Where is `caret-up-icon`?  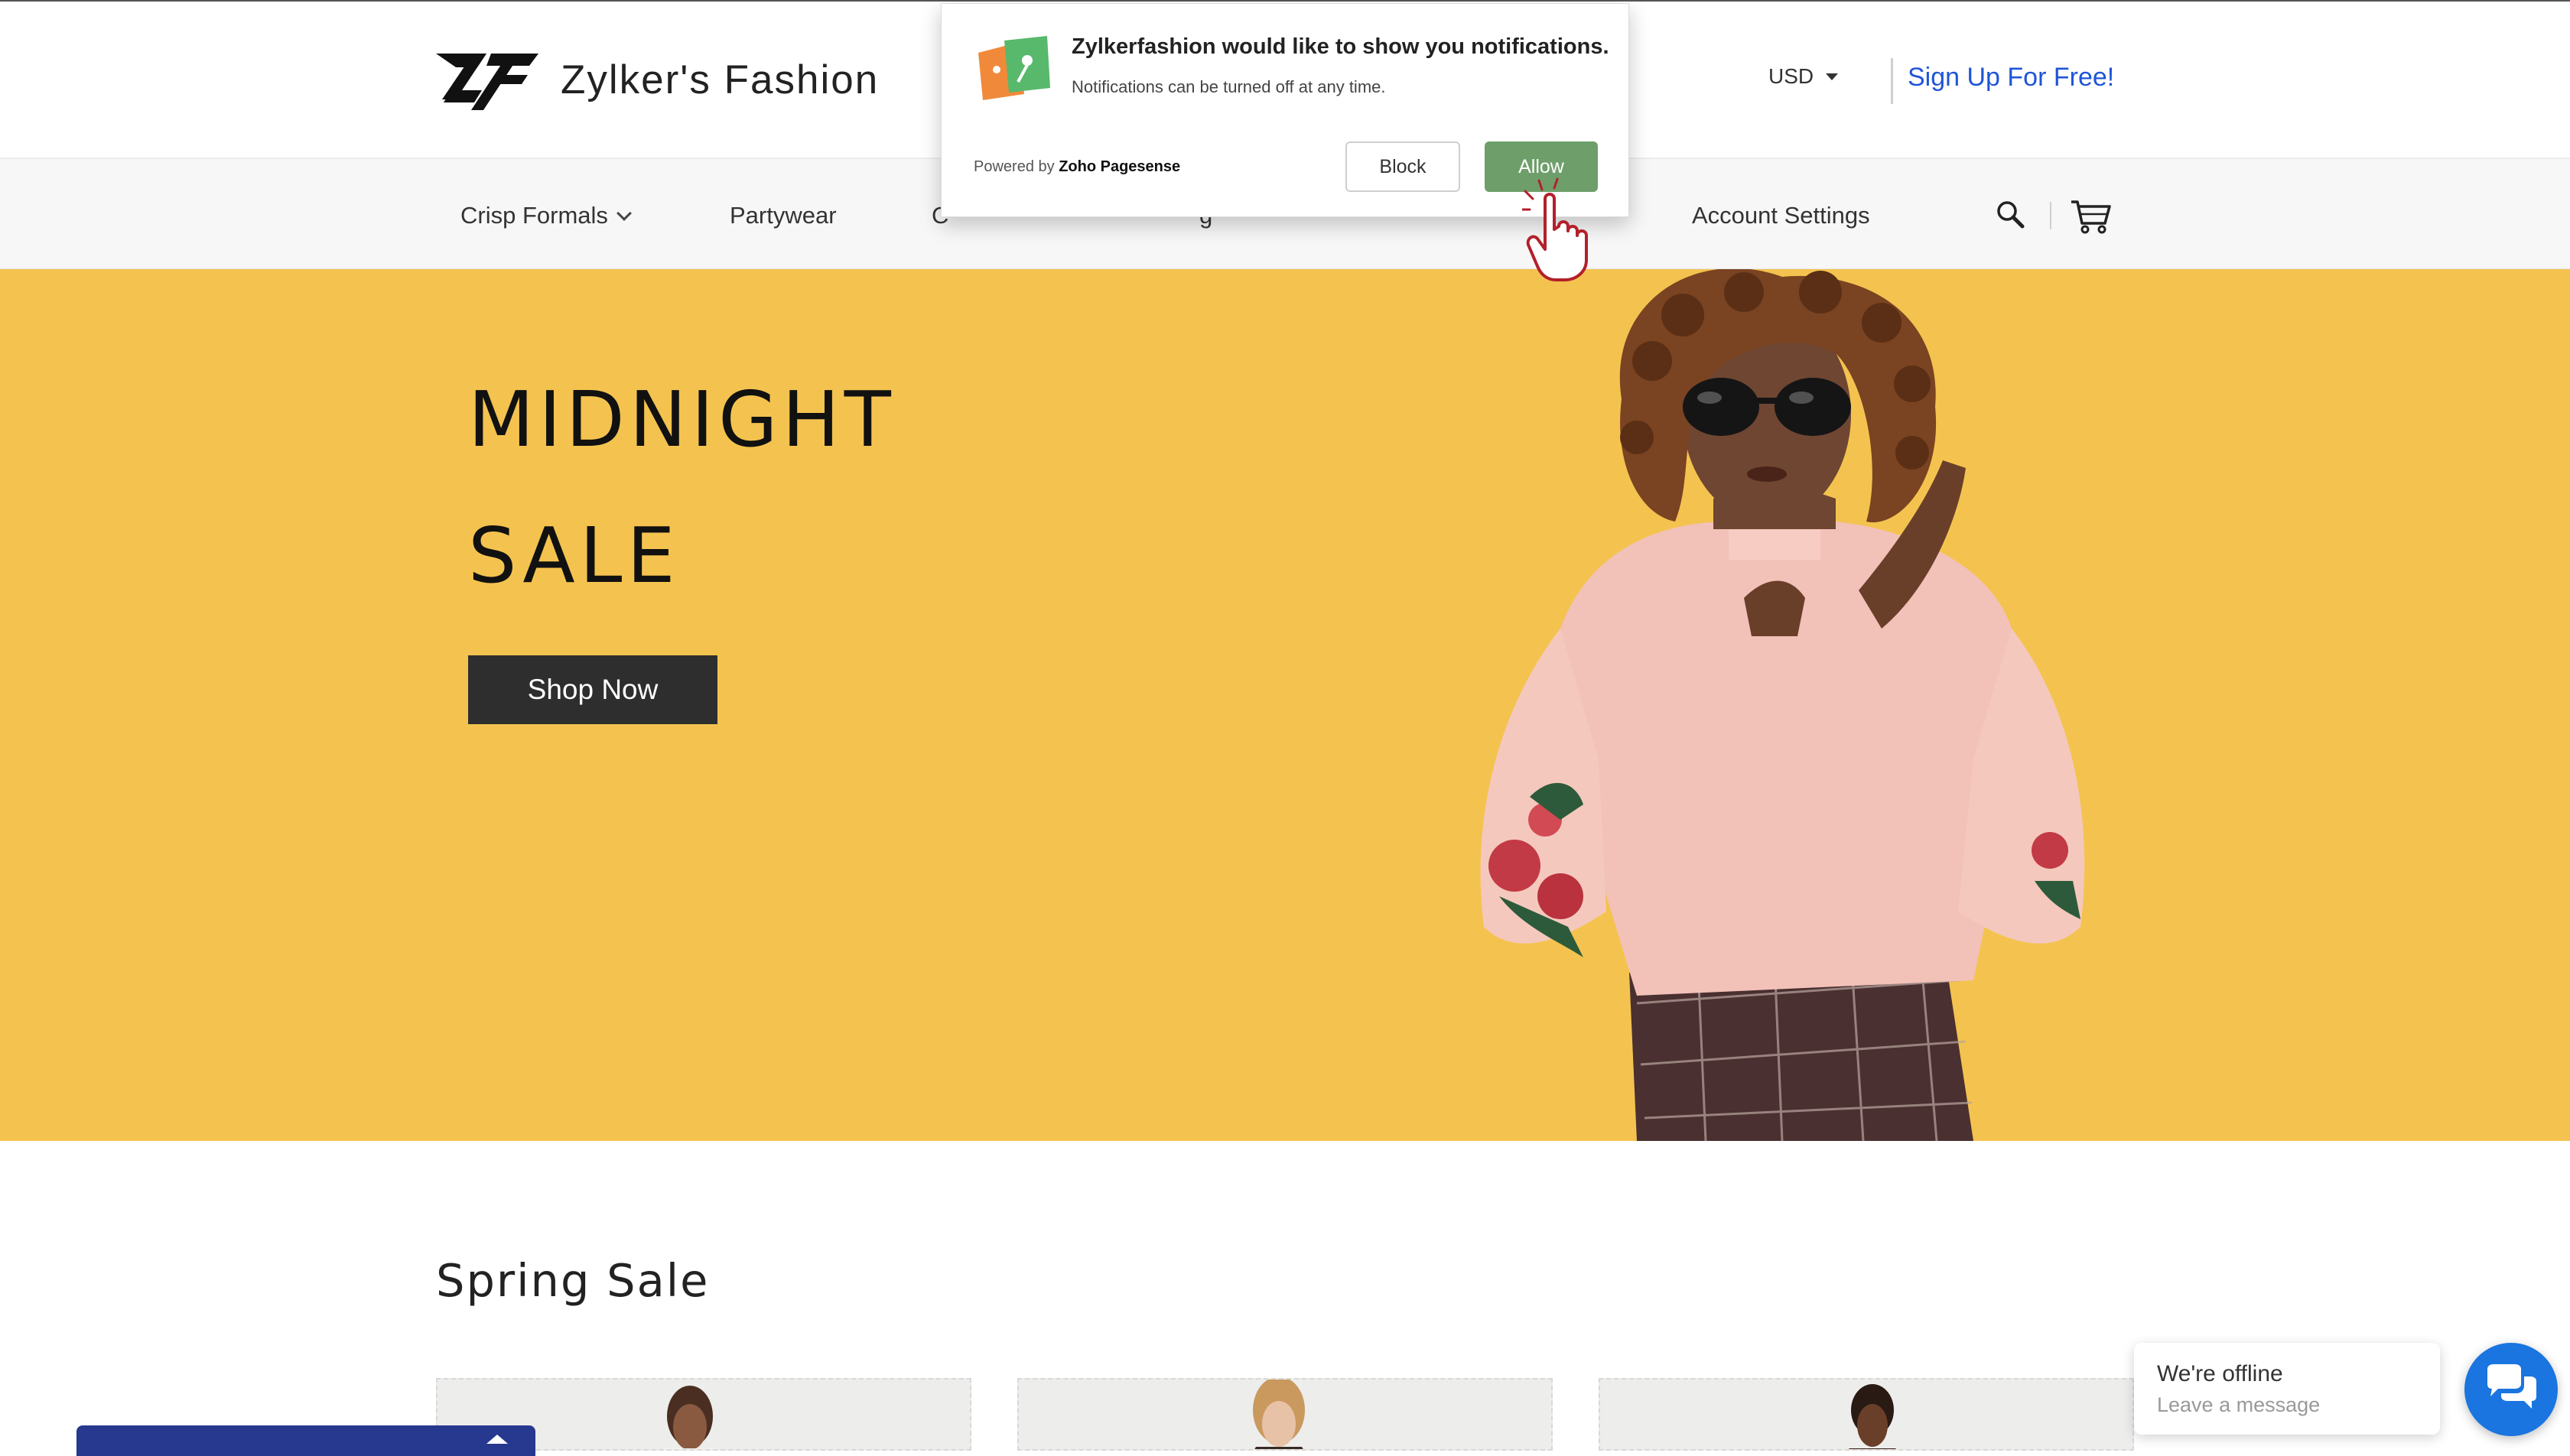 caret-up-icon is located at coordinates (497, 1439).